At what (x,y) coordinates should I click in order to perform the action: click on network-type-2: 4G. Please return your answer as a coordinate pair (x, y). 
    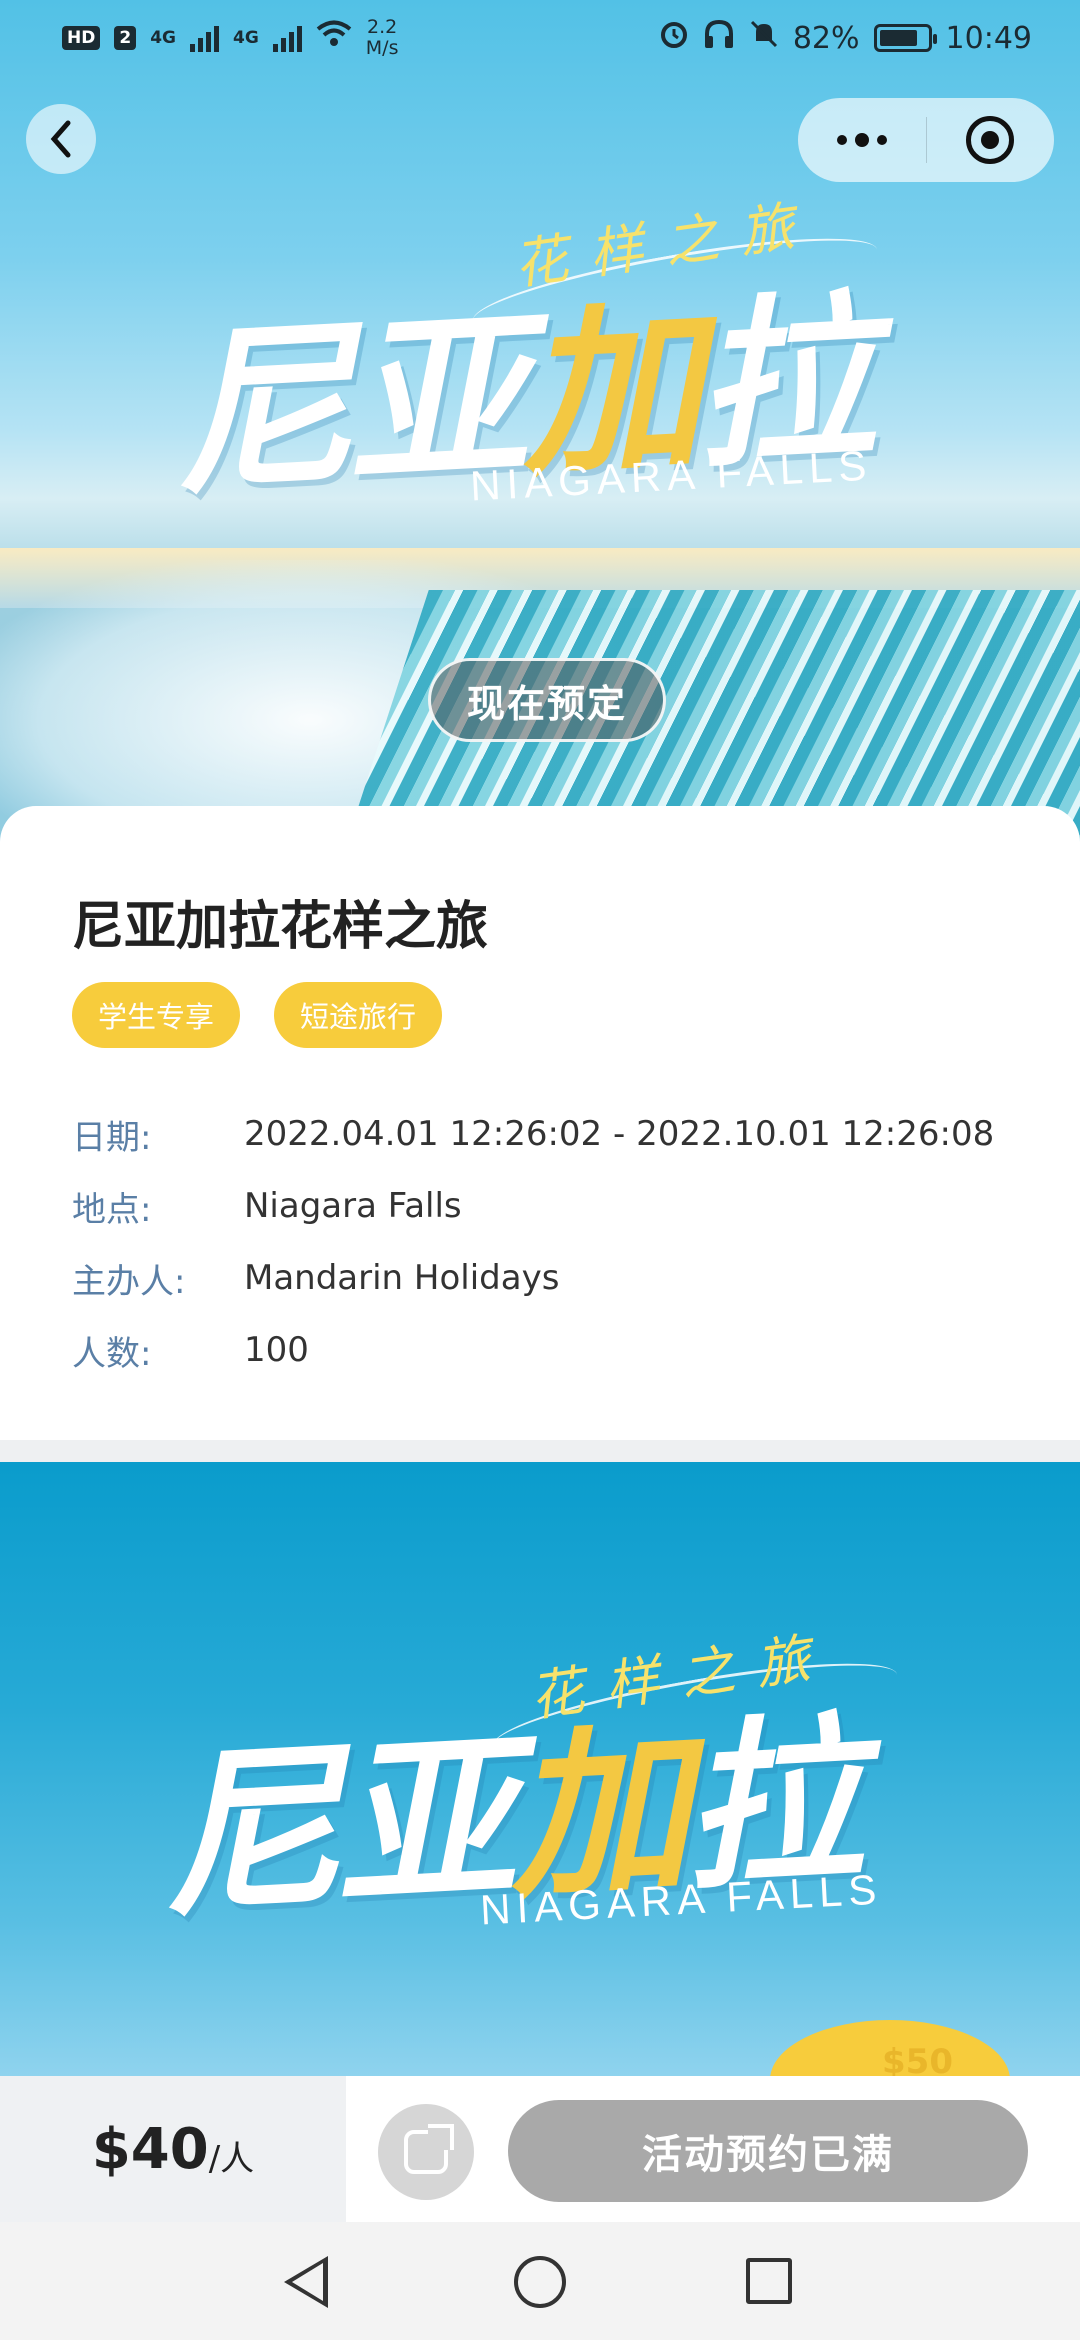
    Looking at the image, I should click on (245, 38).